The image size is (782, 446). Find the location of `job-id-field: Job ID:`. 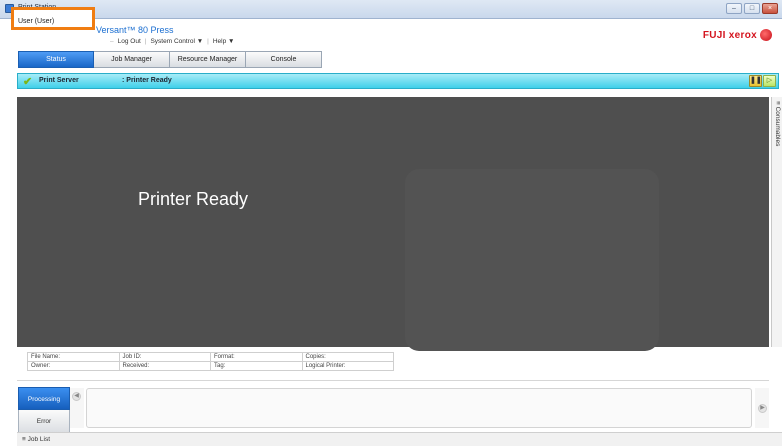

job-id-field: Job ID: is located at coordinates (164, 357).